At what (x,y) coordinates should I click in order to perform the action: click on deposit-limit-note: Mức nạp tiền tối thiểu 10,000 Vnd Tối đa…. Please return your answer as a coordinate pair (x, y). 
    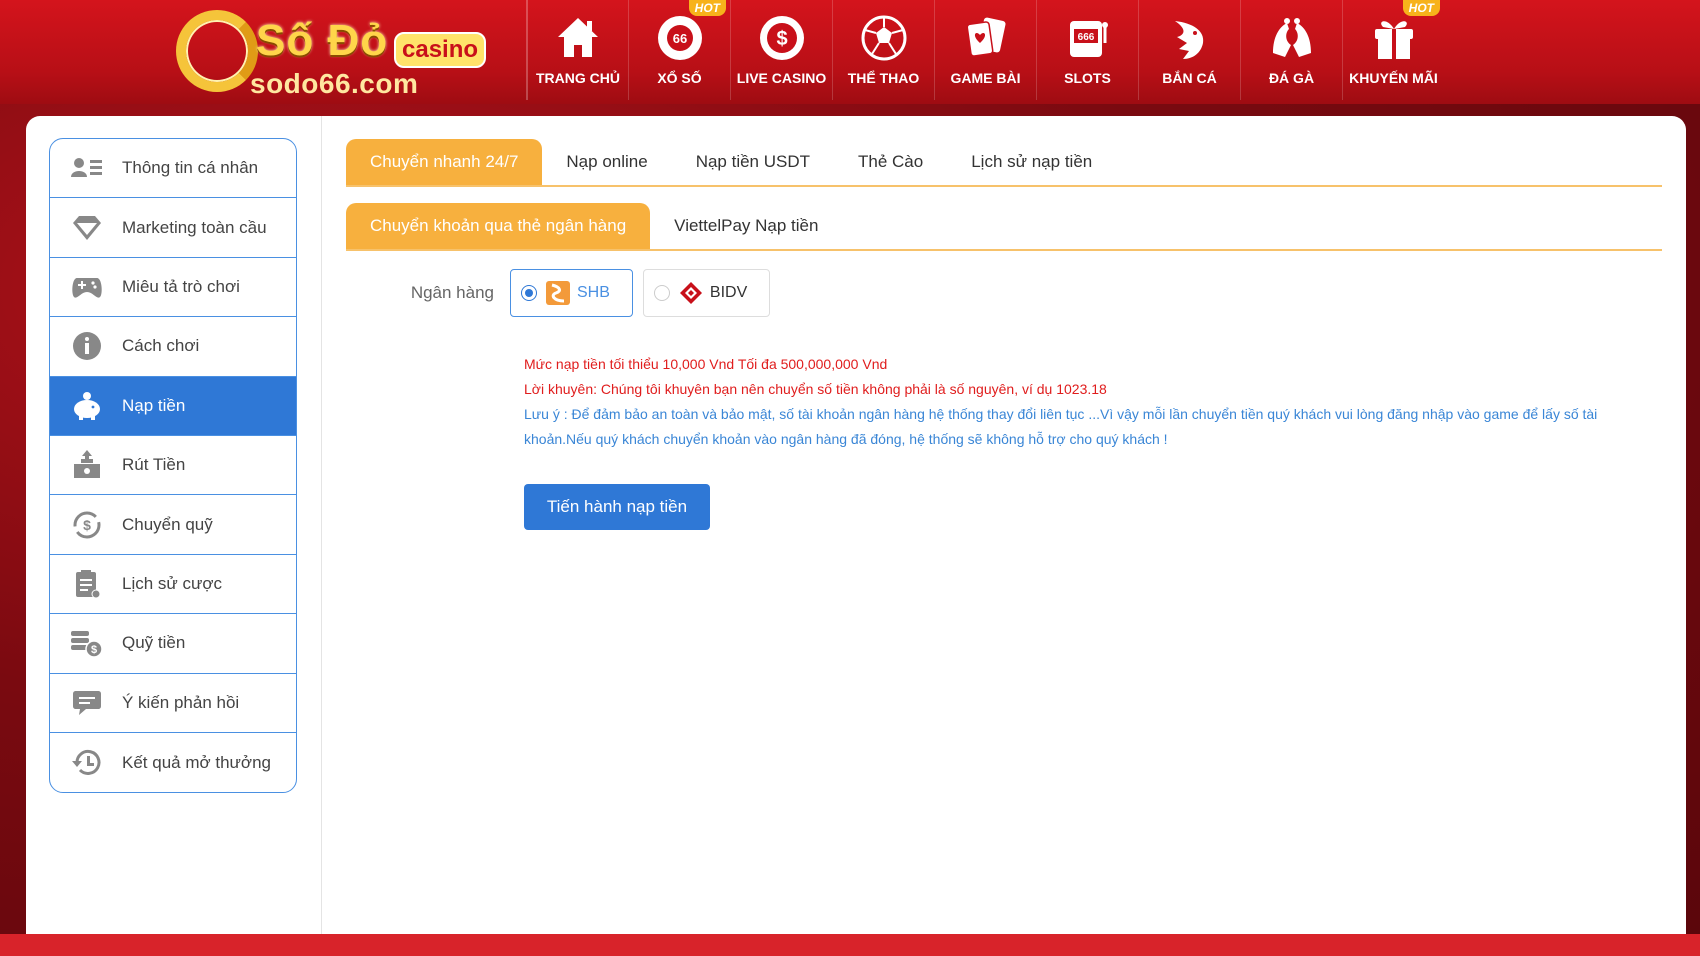
    Looking at the image, I should click on (706, 364).